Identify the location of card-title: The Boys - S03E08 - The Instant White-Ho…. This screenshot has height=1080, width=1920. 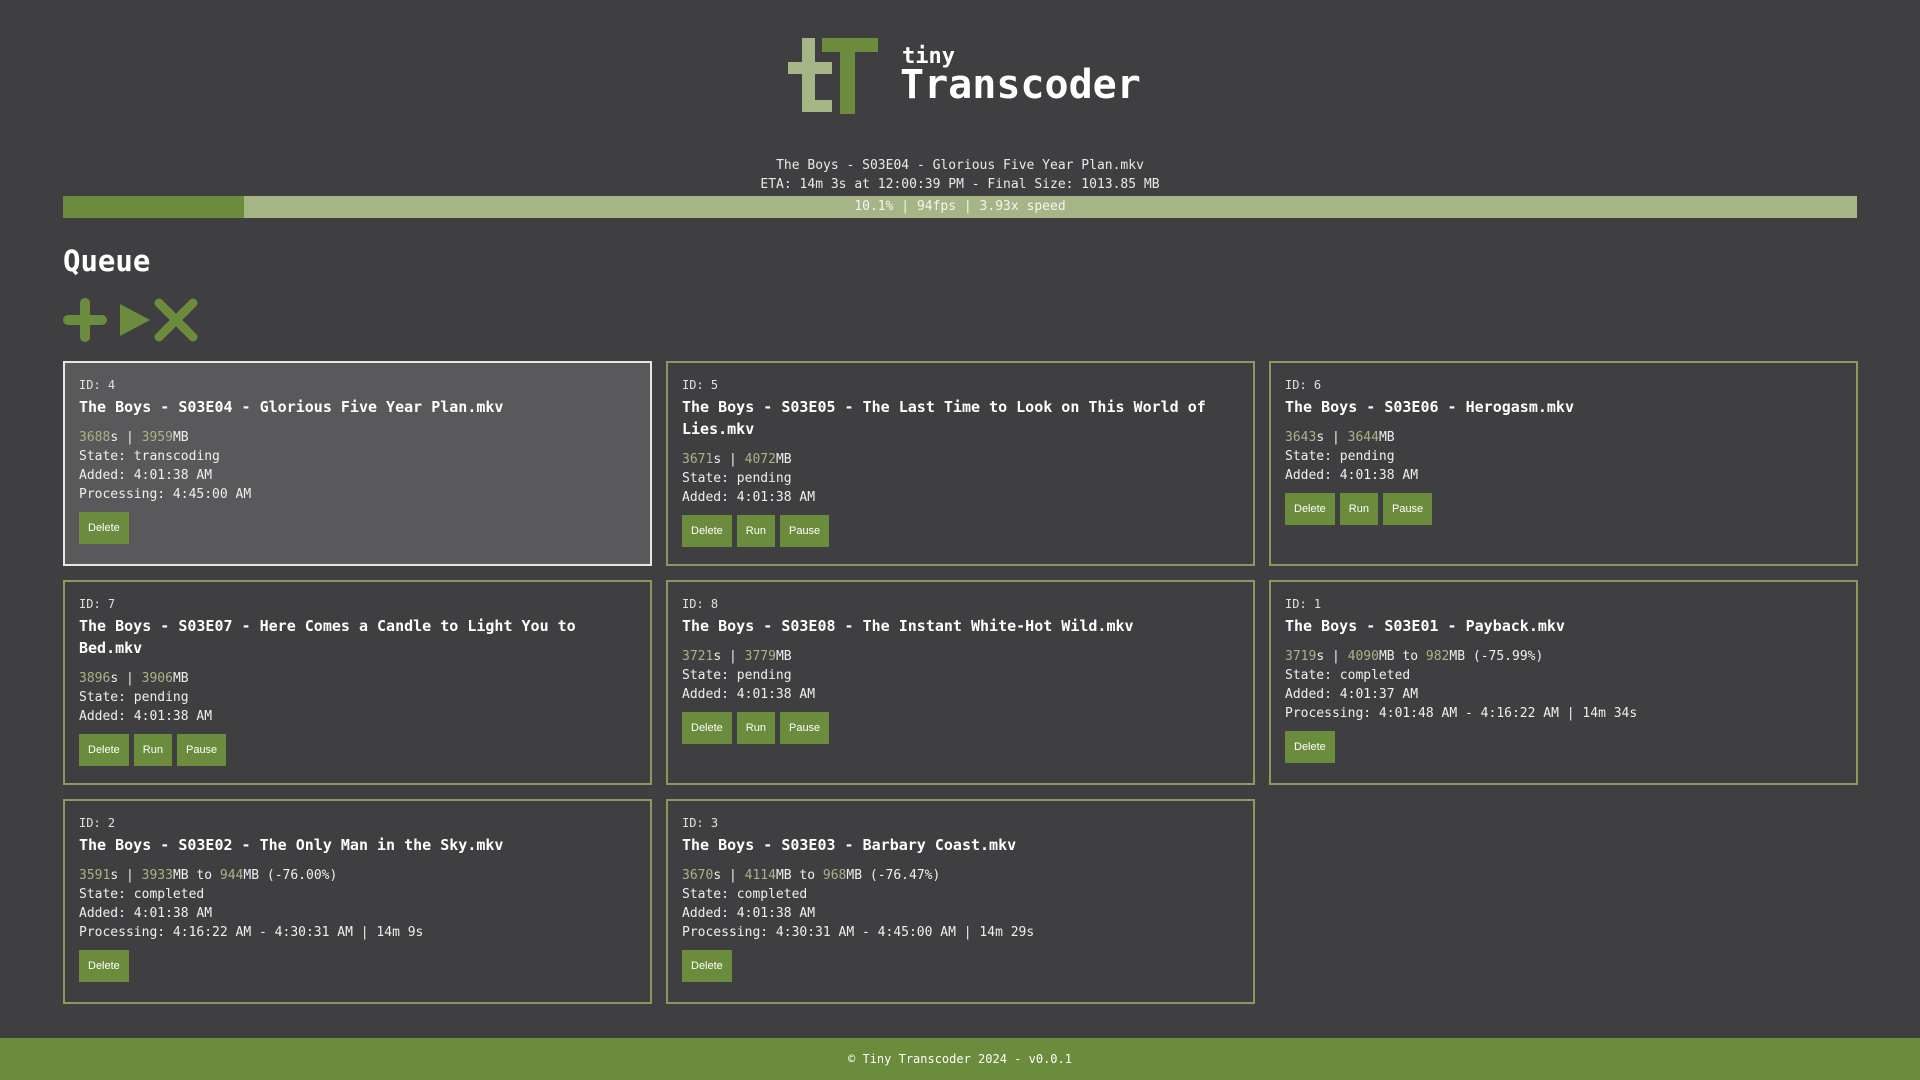
(908, 626).